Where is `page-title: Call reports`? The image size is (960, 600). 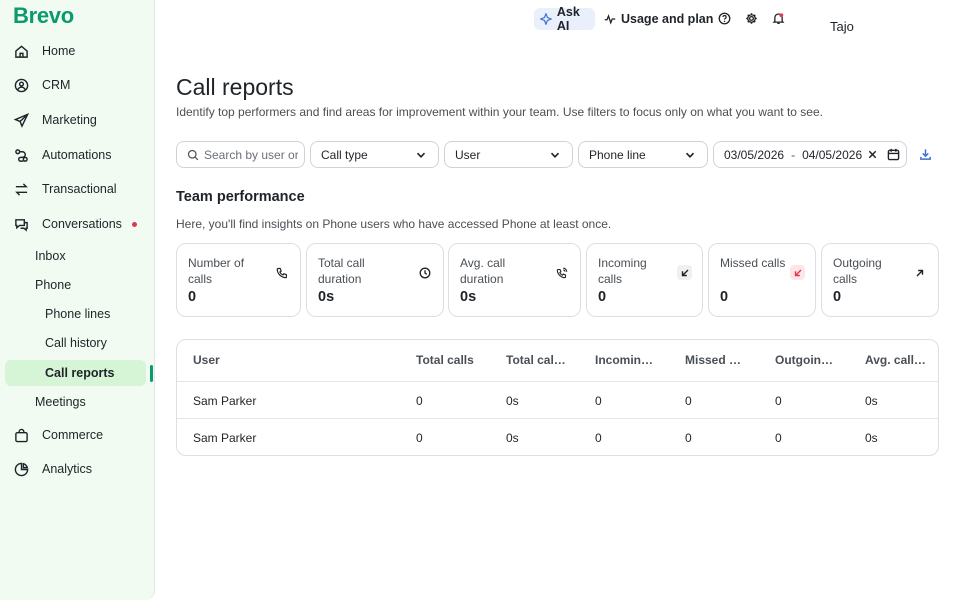 page-title: Call reports is located at coordinates (235, 87).